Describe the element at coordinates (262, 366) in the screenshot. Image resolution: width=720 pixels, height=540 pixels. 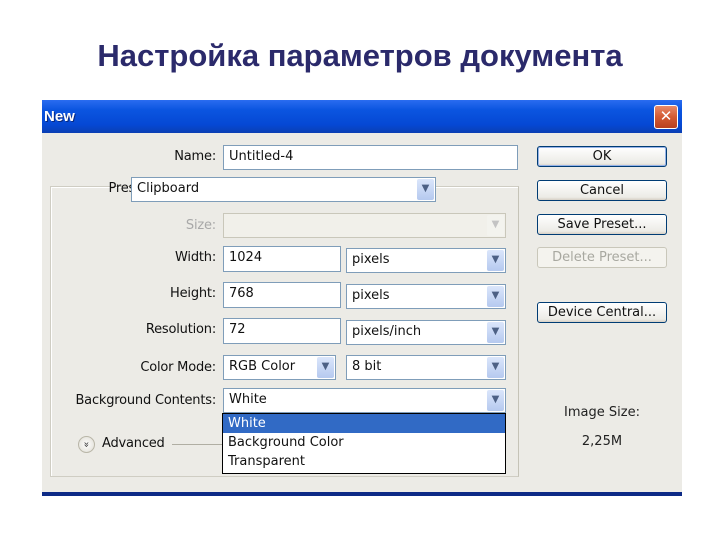
I see `color-mode-value: RGB Color` at that location.